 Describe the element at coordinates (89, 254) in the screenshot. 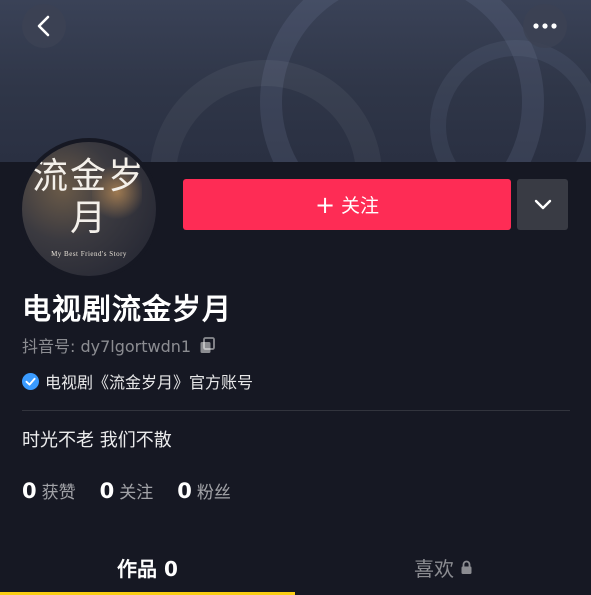

I see `avatar-subtitle: My Best Friend's Story` at that location.